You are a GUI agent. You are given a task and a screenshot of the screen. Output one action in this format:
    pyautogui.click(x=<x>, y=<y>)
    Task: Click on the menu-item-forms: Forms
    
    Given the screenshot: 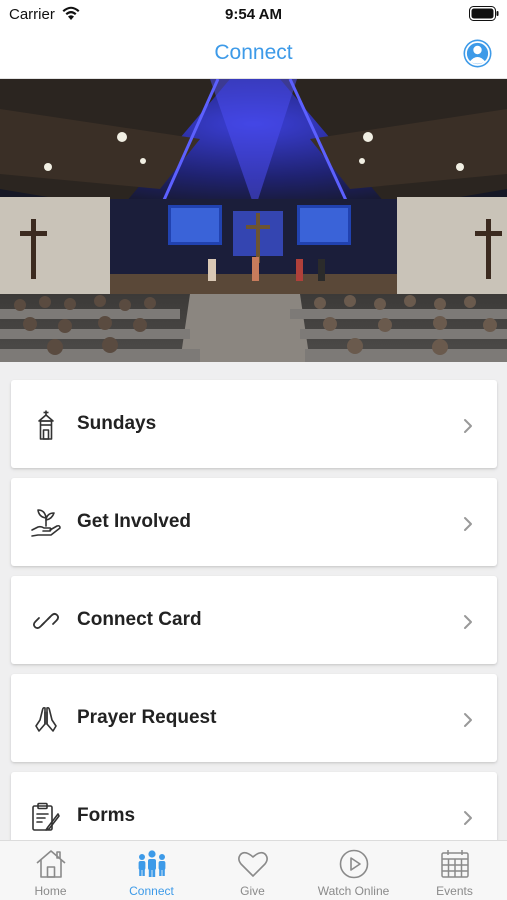 What is the action you would take?
    pyautogui.click(x=254, y=806)
    